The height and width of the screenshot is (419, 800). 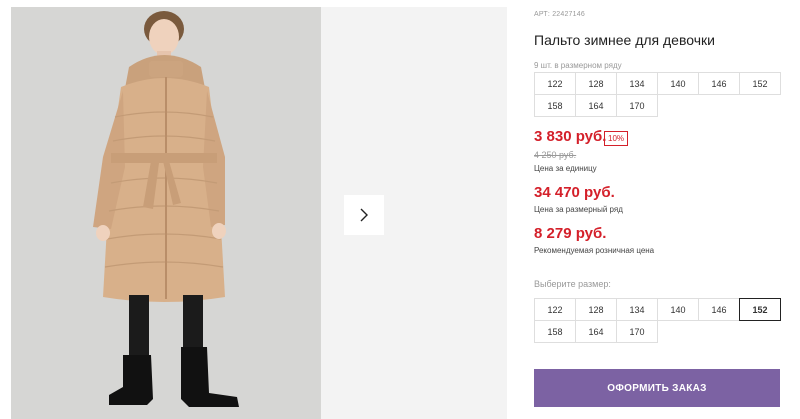 I want to click on place-order-button: ОФОРМИТЬ ЗАКАЗ, so click(x=657, y=388).